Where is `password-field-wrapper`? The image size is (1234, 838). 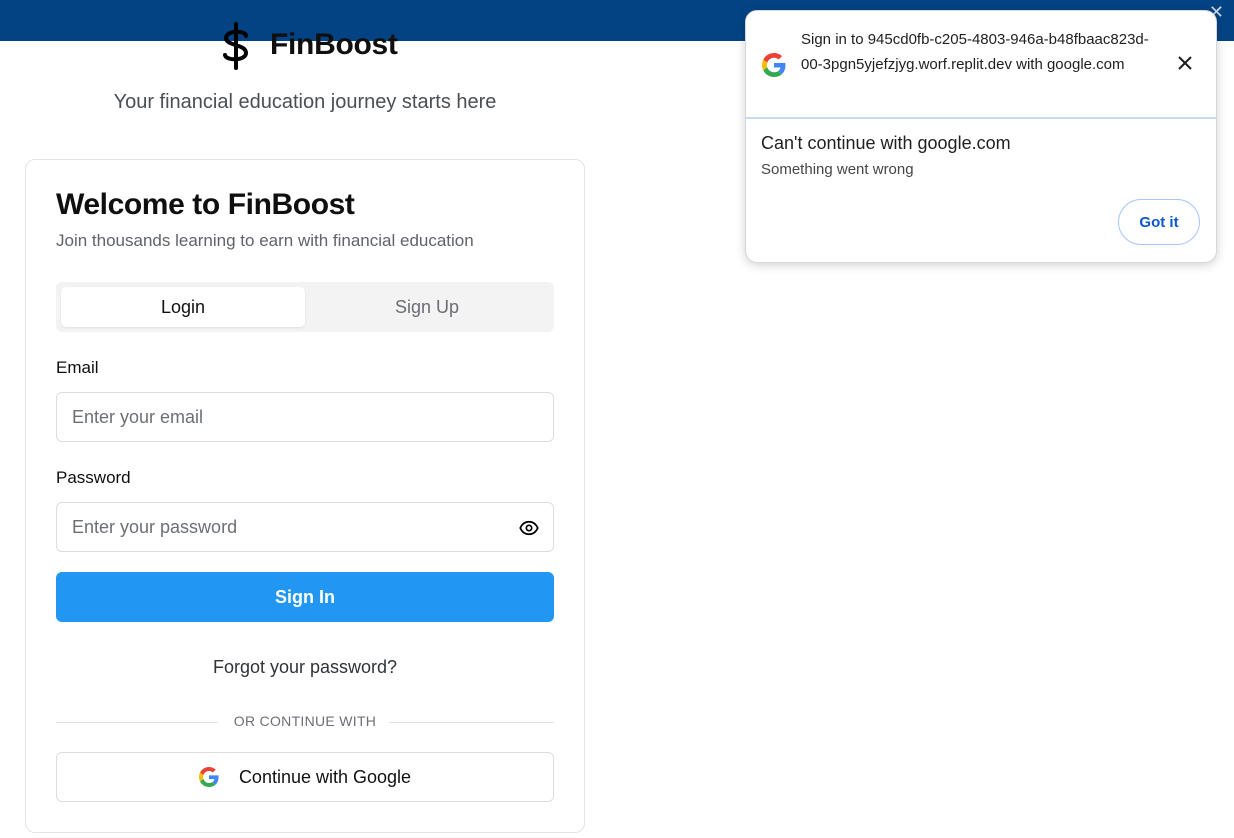
password-field-wrapper is located at coordinates (305, 527).